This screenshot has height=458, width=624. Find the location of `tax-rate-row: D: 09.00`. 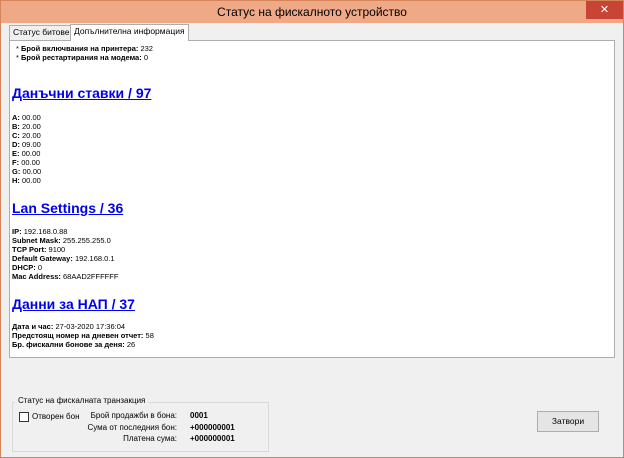

tax-rate-row: D: 09.00 is located at coordinates (313, 144).